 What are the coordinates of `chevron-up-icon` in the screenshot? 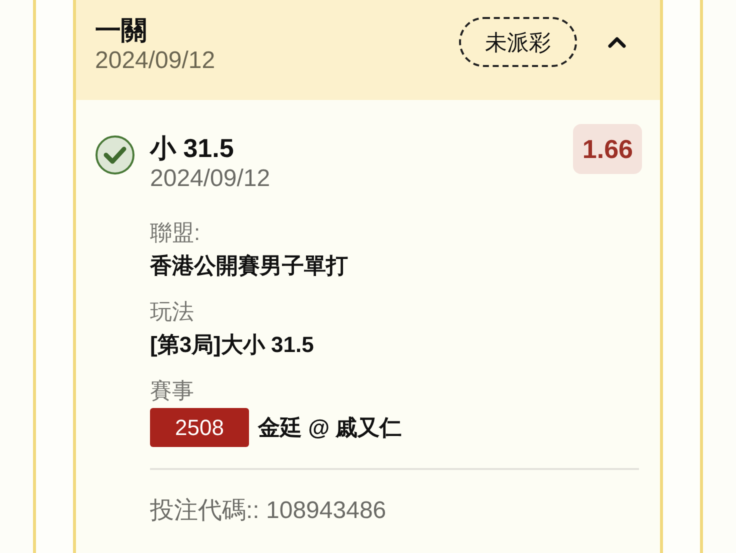 It's located at (617, 42).